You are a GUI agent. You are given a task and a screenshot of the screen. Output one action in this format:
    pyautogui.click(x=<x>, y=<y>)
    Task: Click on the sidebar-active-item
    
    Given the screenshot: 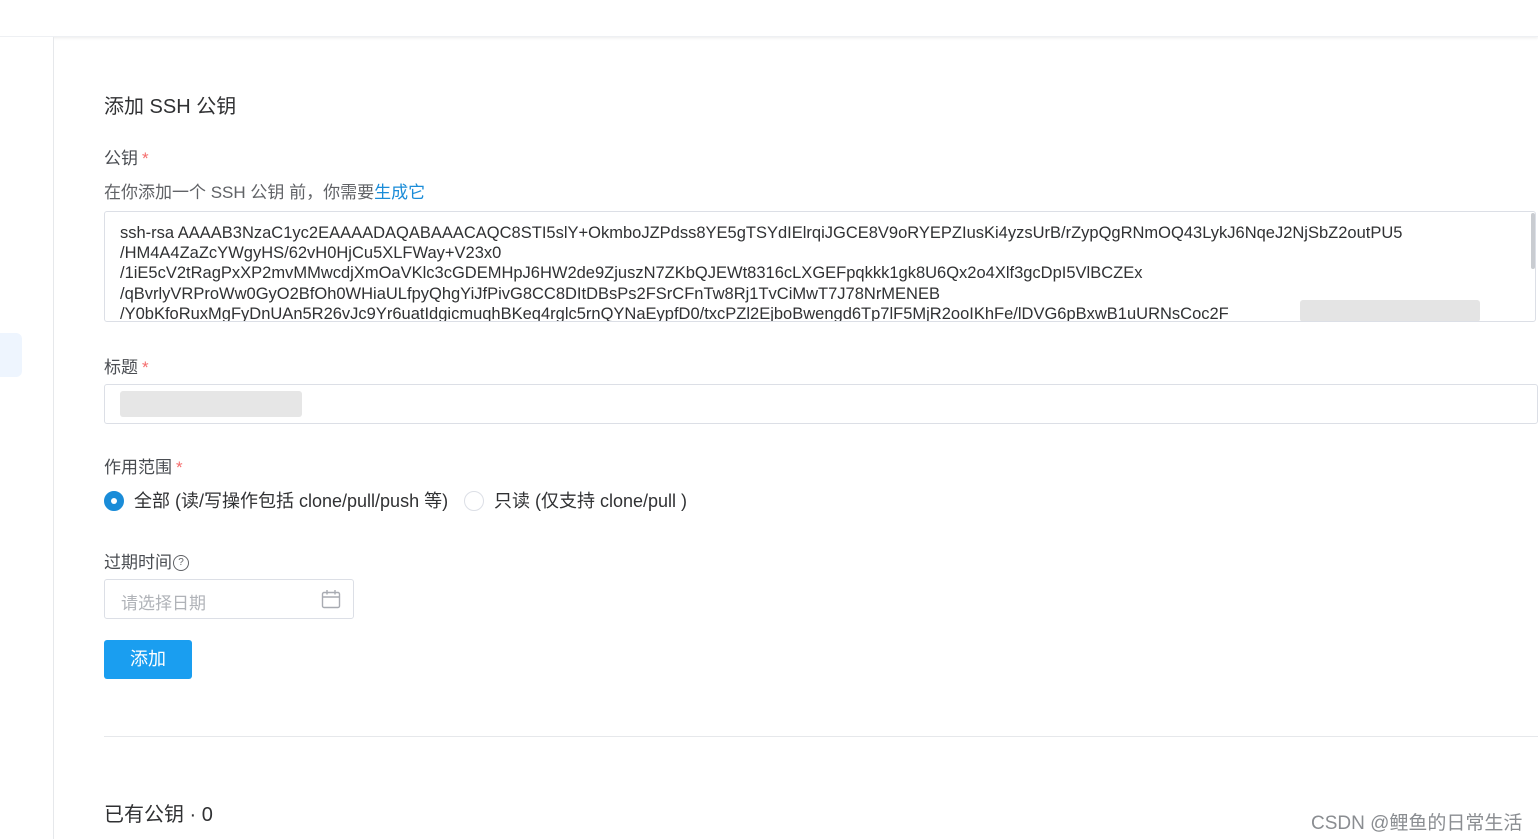 What is the action you would take?
    pyautogui.click(x=11, y=355)
    